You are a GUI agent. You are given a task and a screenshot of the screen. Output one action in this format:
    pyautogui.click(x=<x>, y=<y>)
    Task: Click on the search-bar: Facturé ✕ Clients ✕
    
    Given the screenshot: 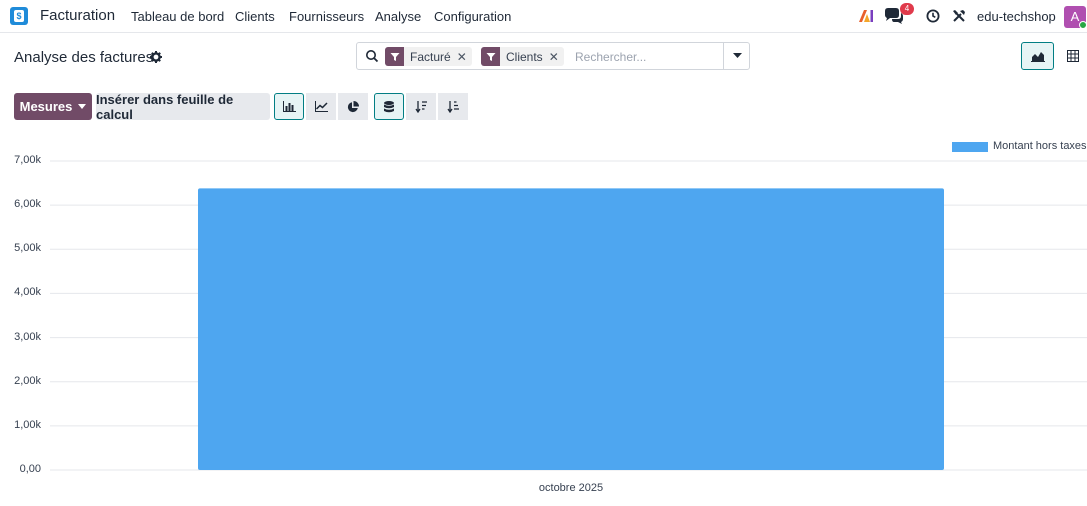 What is the action you would take?
    pyautogui.click(x=553, y=56)
    